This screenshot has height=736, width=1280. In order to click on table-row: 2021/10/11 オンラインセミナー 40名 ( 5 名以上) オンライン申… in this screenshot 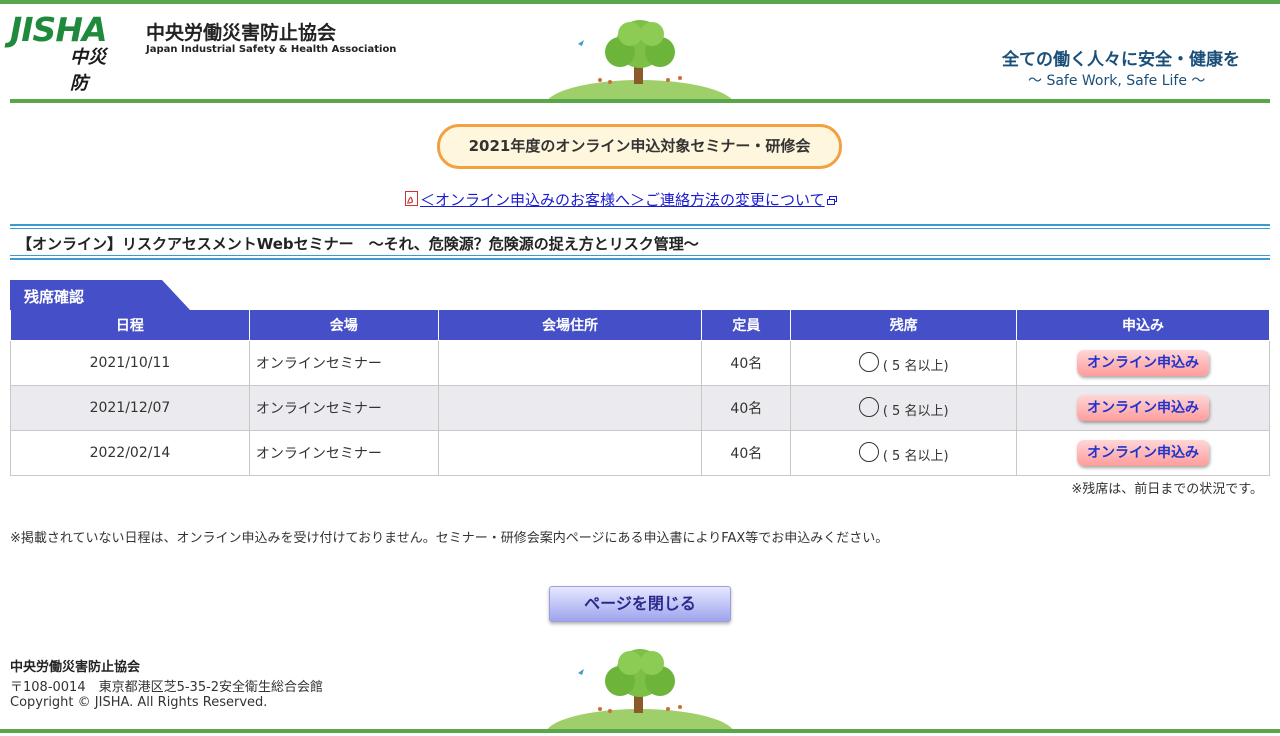, I will do `click(640, 363)`.